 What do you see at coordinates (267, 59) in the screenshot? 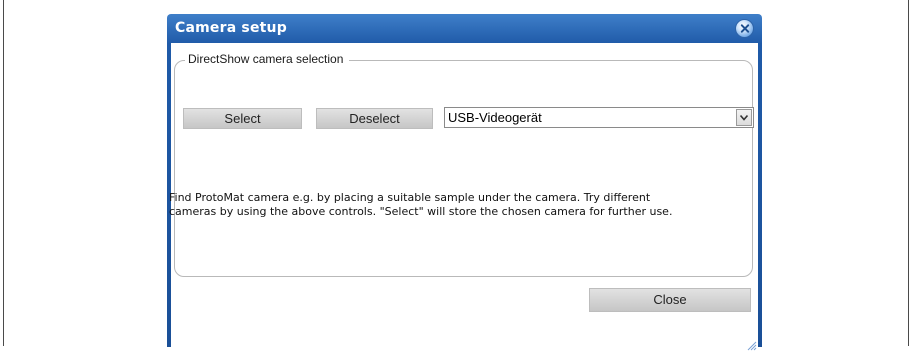
I see `group-legend: DirectShow camera selection` at bounding box center [267, 59].